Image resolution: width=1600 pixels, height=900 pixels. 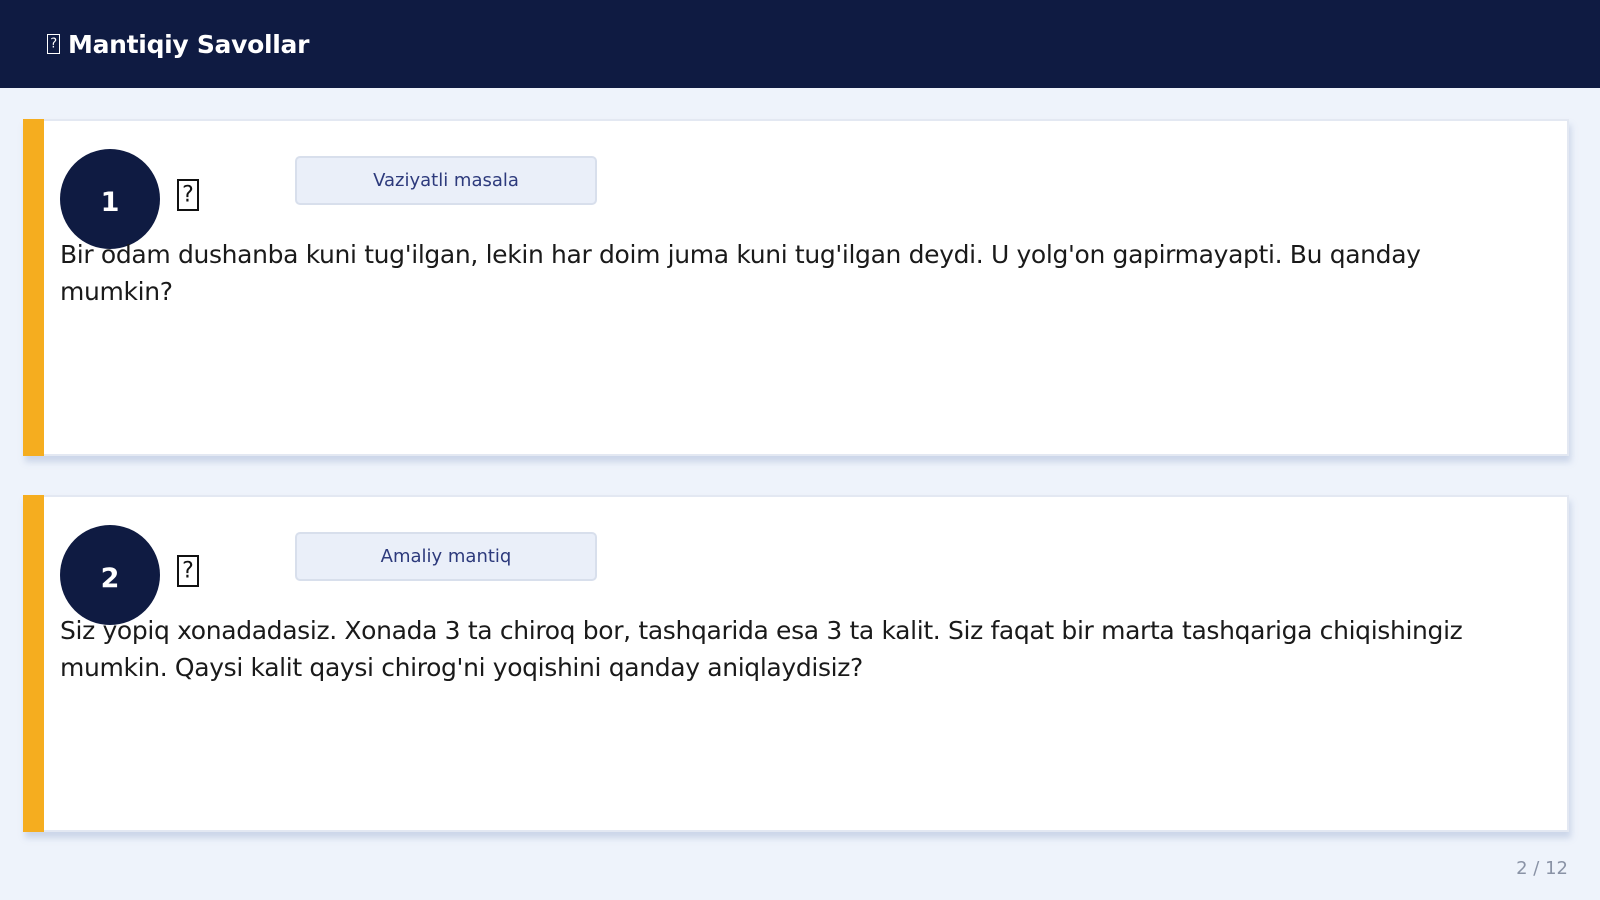 I want to click on page-title-text: Mantiqiy Savollar, so click(x=189, y=44).